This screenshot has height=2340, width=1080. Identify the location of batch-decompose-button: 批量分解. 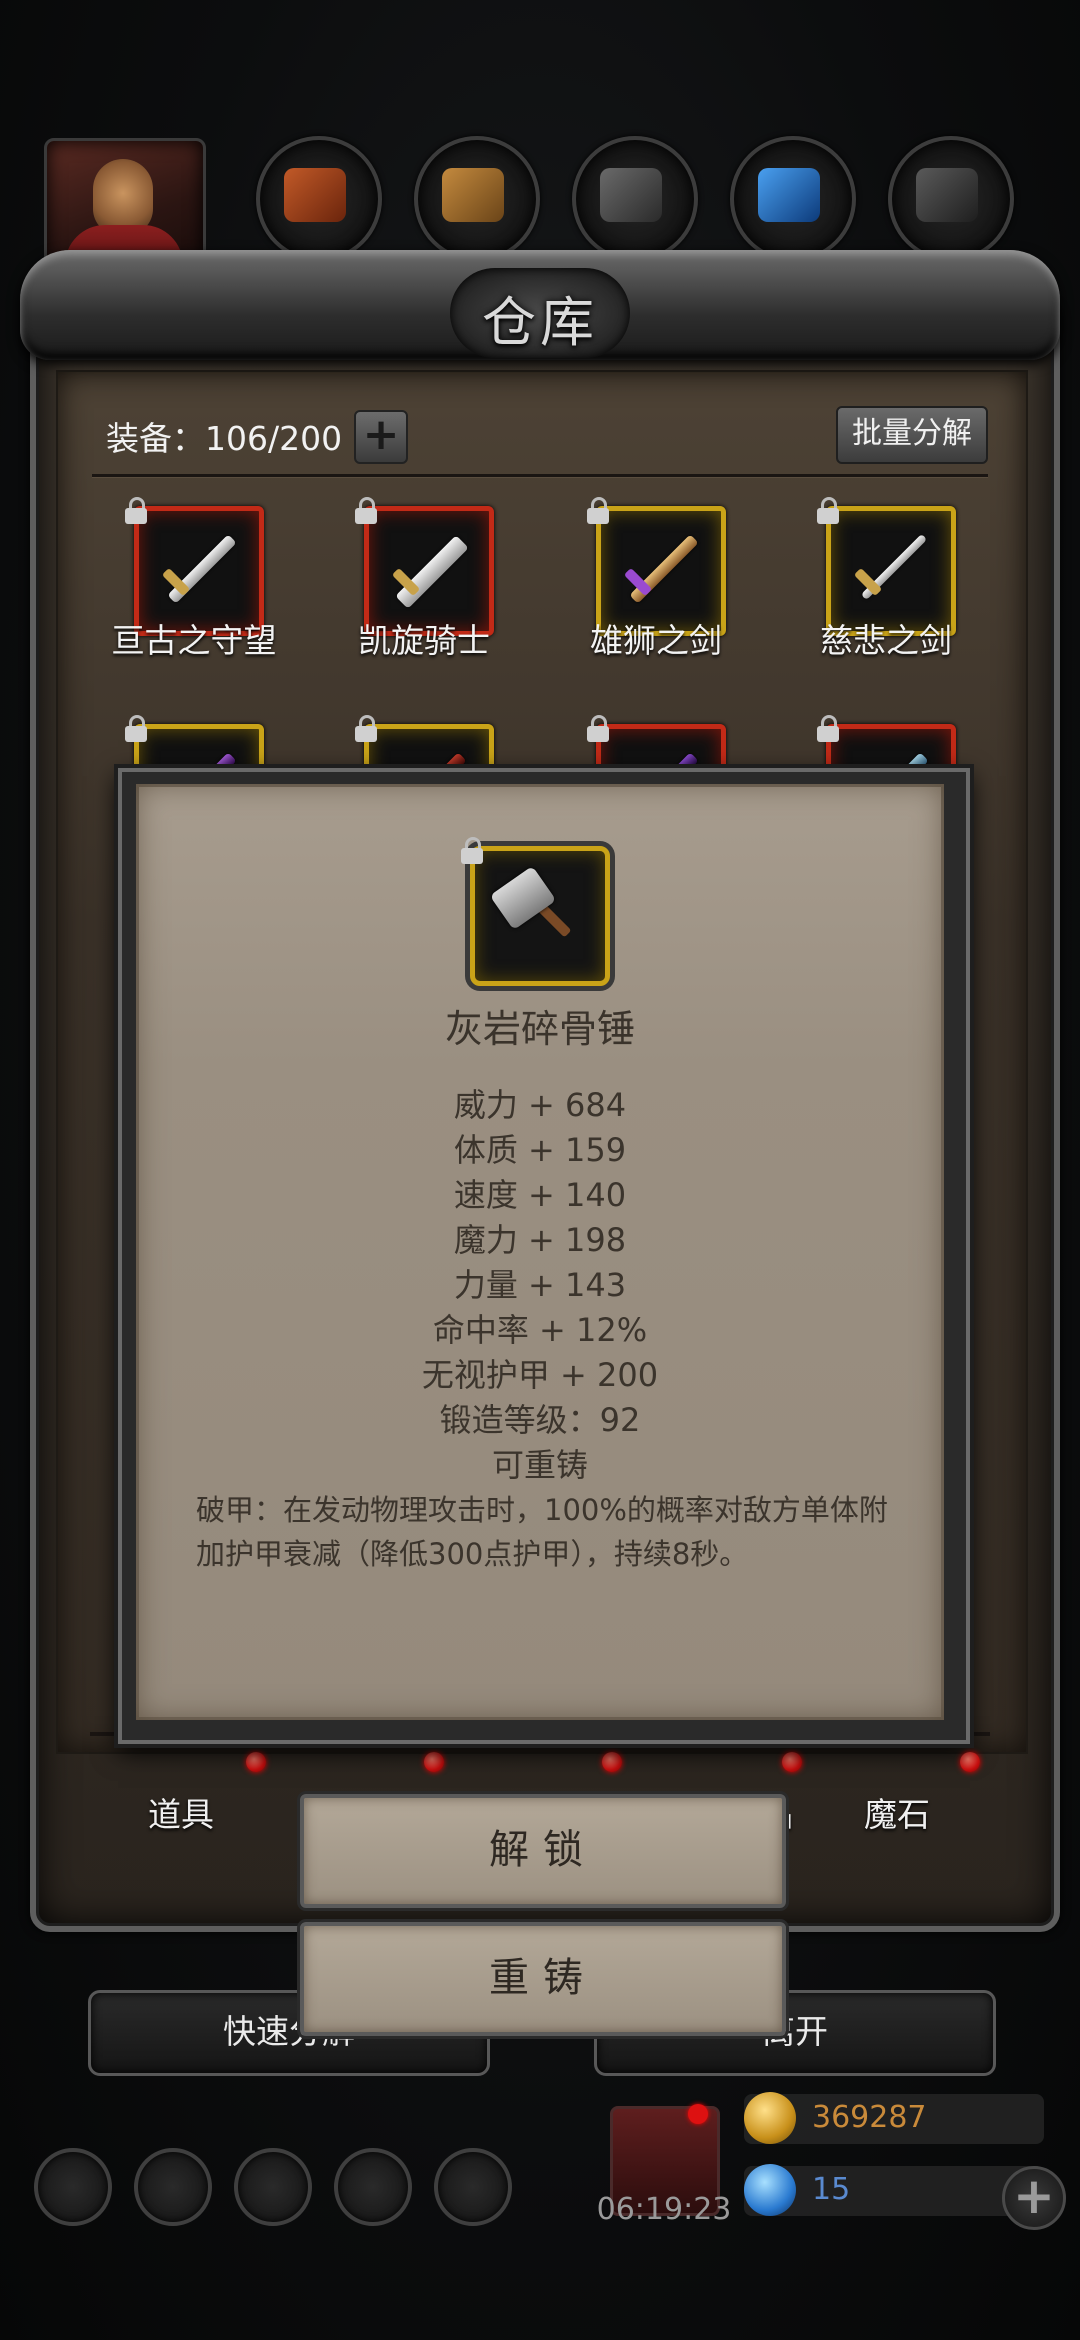
(912, 435).